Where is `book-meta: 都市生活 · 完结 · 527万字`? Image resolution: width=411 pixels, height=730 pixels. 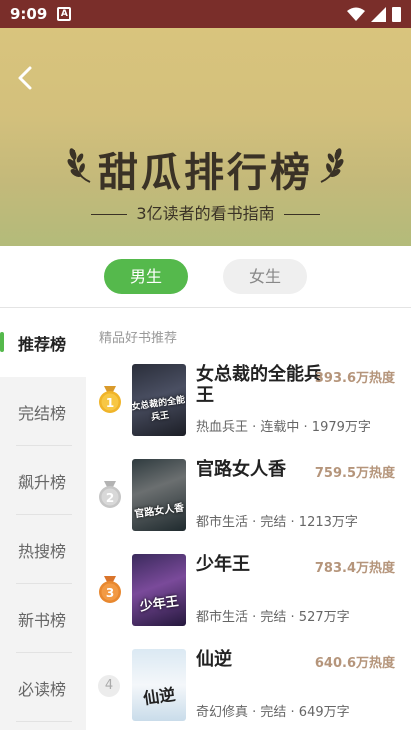 book-meta: 都市生活 · 完结 · 527万字 is located at coordinates (273, 617).